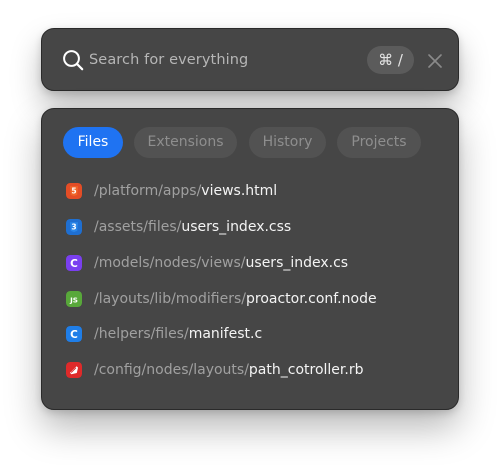 This screenshot has width=500, height=465. Describe the element at coordinates (239, 191) in the screenshot. I see `result-filename: views.html` at that location.